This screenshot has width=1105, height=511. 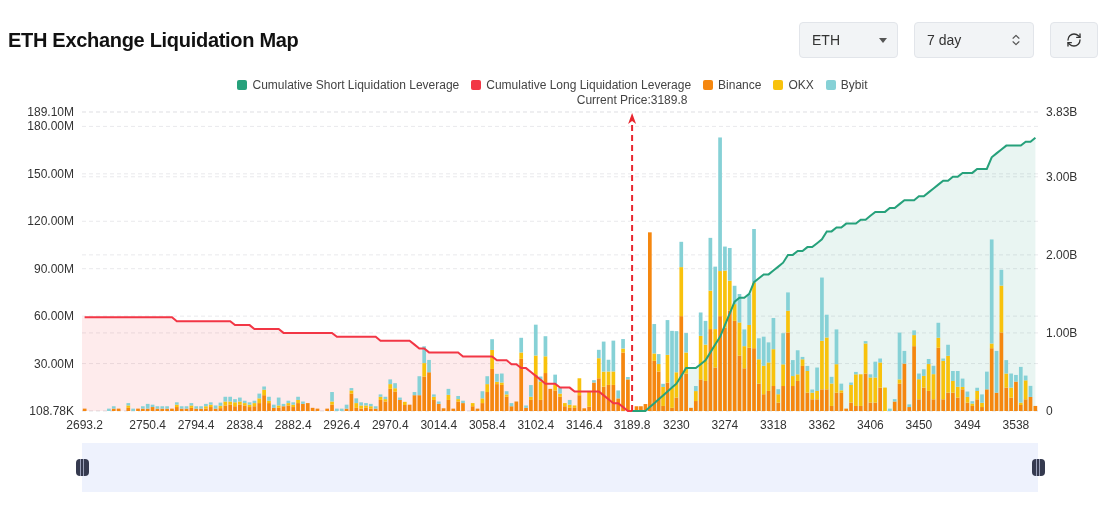 What do you see at coordinates (725, 425) in the screenshot?
I see `axis-label: 3274` at bounding box center [725, 425].